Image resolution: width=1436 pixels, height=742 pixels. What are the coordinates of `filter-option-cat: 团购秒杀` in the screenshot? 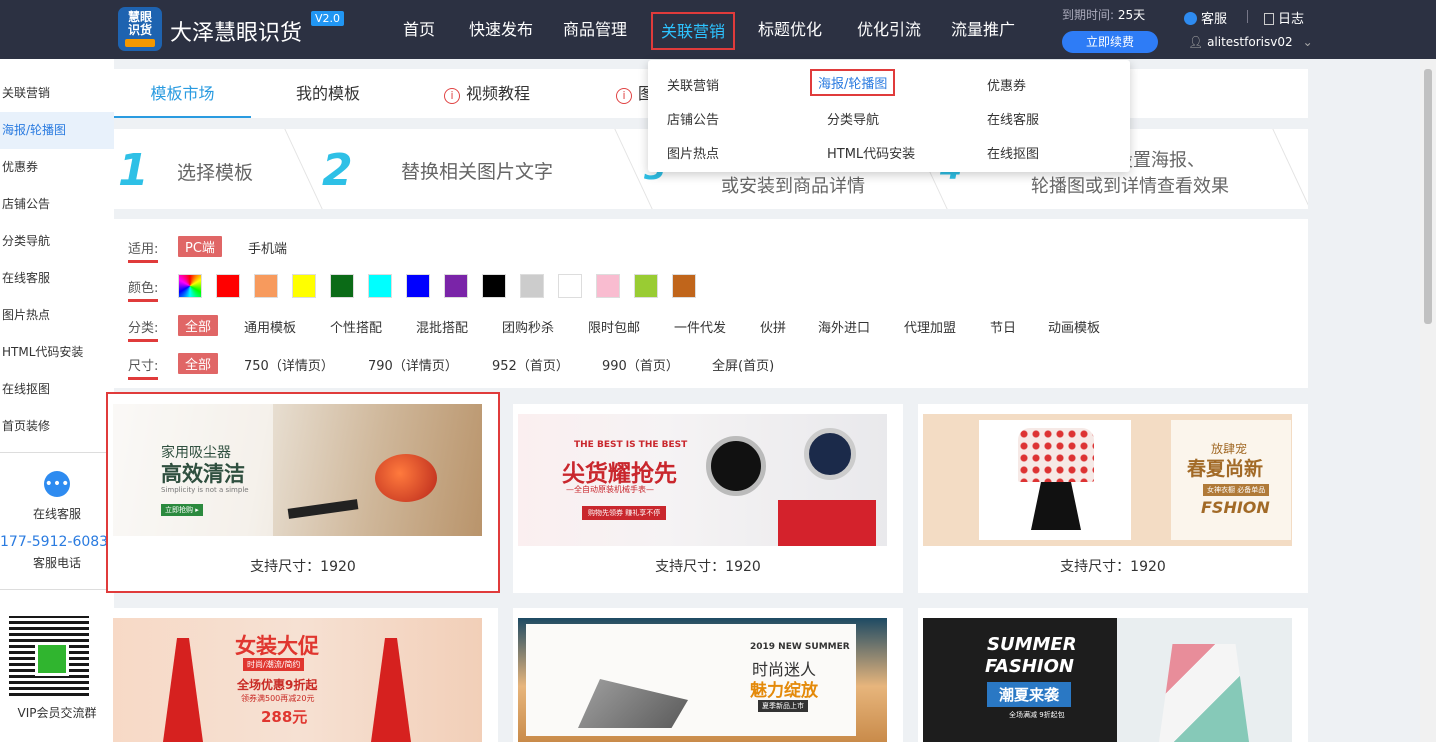 It's located at (528, 326).